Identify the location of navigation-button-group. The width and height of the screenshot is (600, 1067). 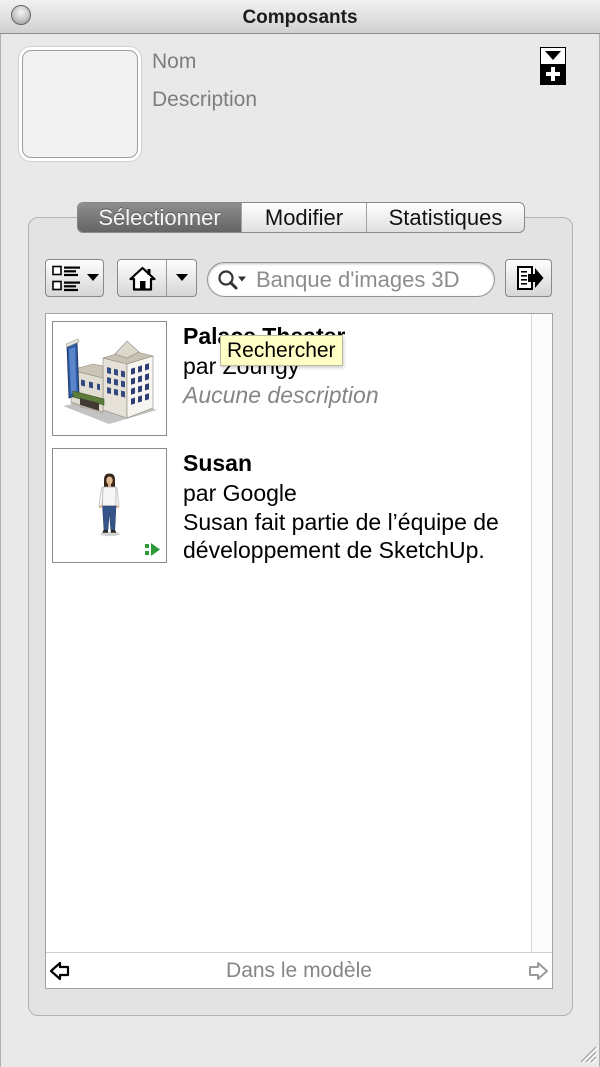
(157, 278).